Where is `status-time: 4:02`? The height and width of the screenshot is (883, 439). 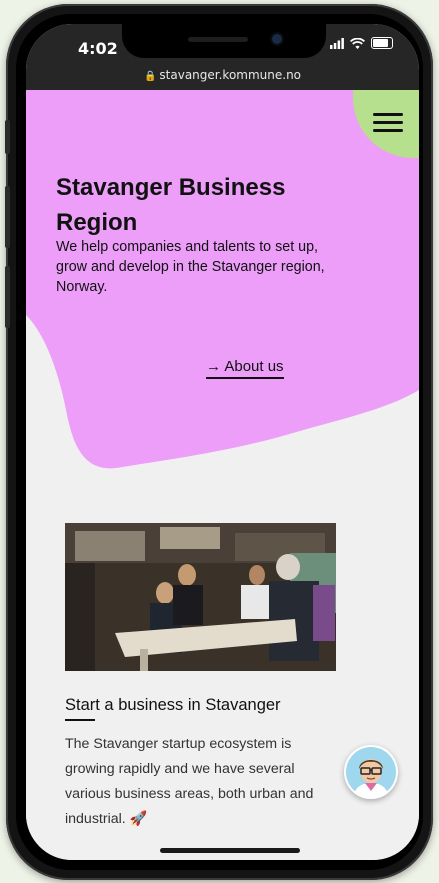 status-time: 4:02 is located at coordinates (98, 48).